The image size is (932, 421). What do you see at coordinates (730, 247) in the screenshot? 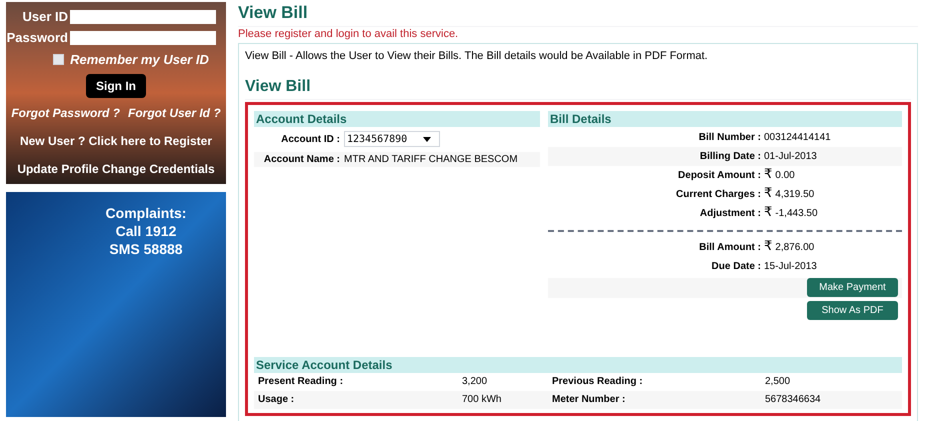
I see `field-label: Bill Amount :` at bounding box center [730, 247].